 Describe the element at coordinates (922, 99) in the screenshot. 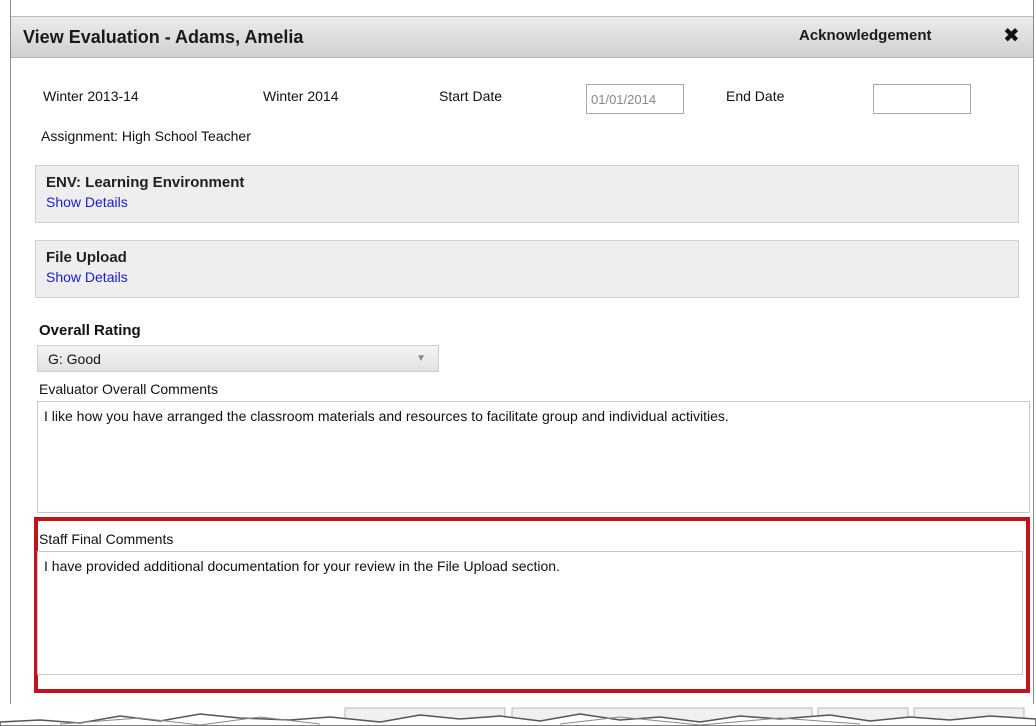

I see `end-date-input` at that location.